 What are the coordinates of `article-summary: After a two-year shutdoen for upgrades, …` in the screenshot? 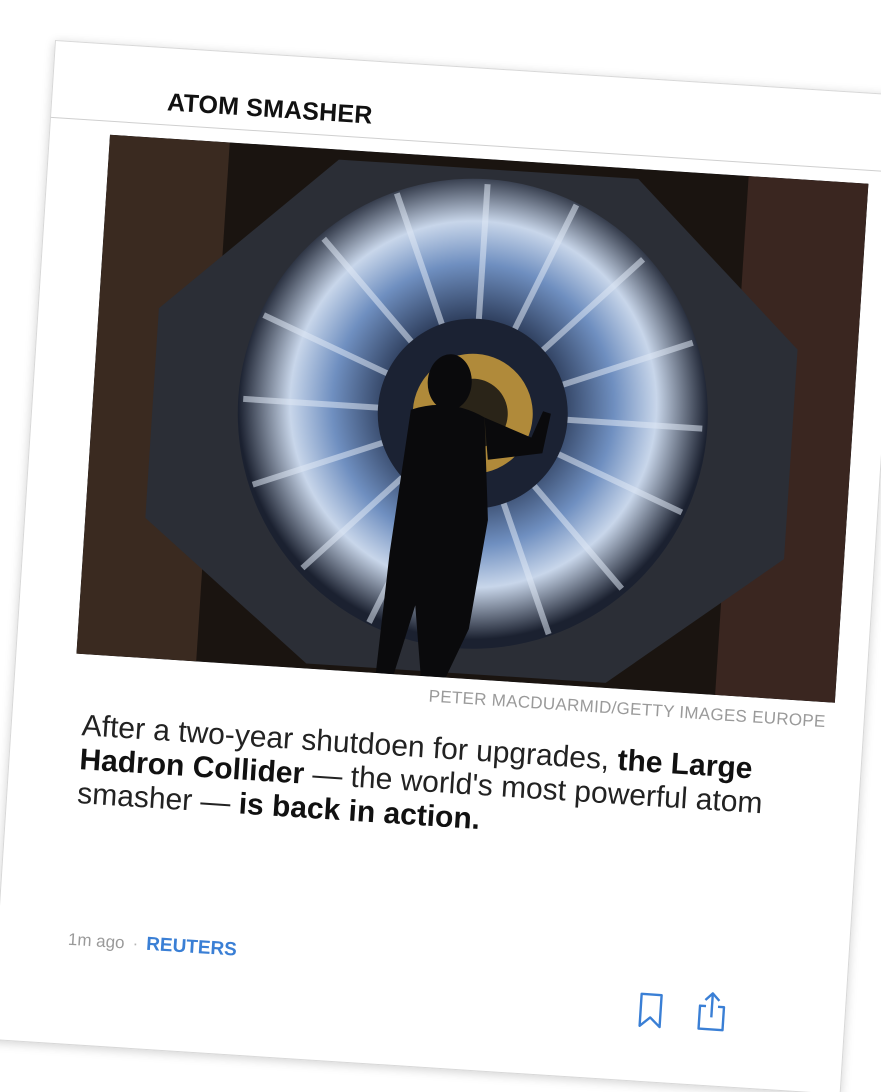 It's located at (423, 782).